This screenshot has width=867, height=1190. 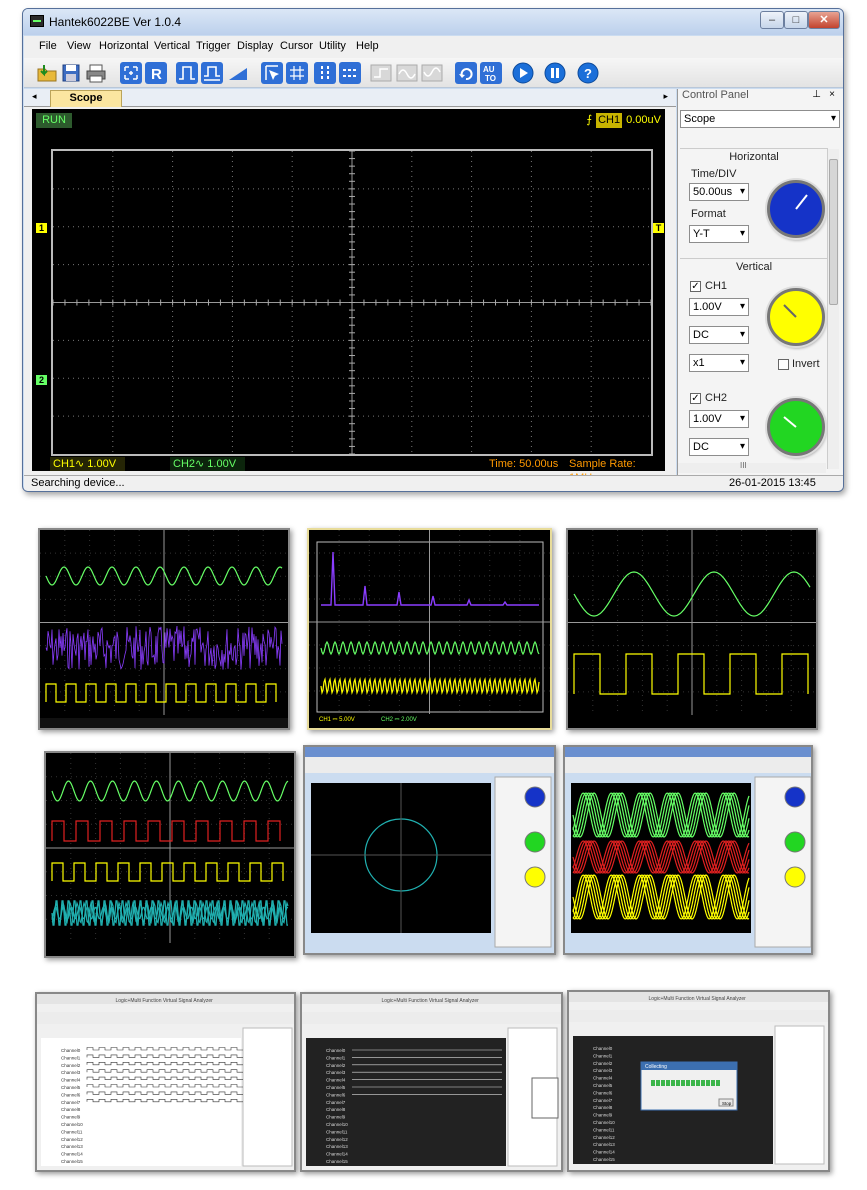 What do you see at coordinates (48, 46) in the screenshot?
I see `menu-file: File` at bounding box center [48, 46].